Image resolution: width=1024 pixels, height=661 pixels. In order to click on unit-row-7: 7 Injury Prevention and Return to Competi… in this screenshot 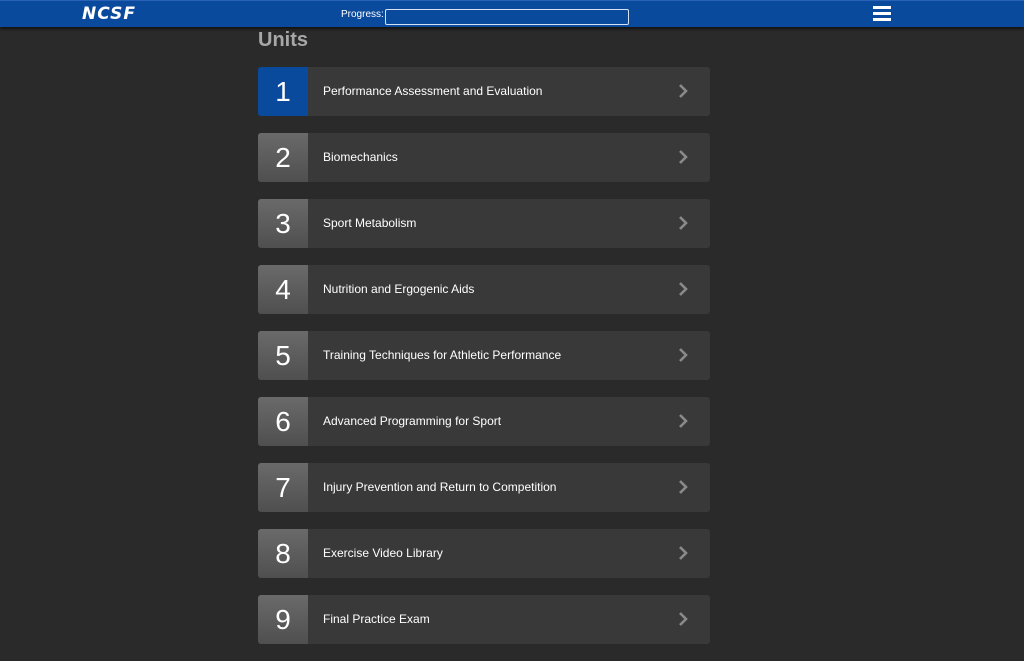, I will do `click(484, 487)`.